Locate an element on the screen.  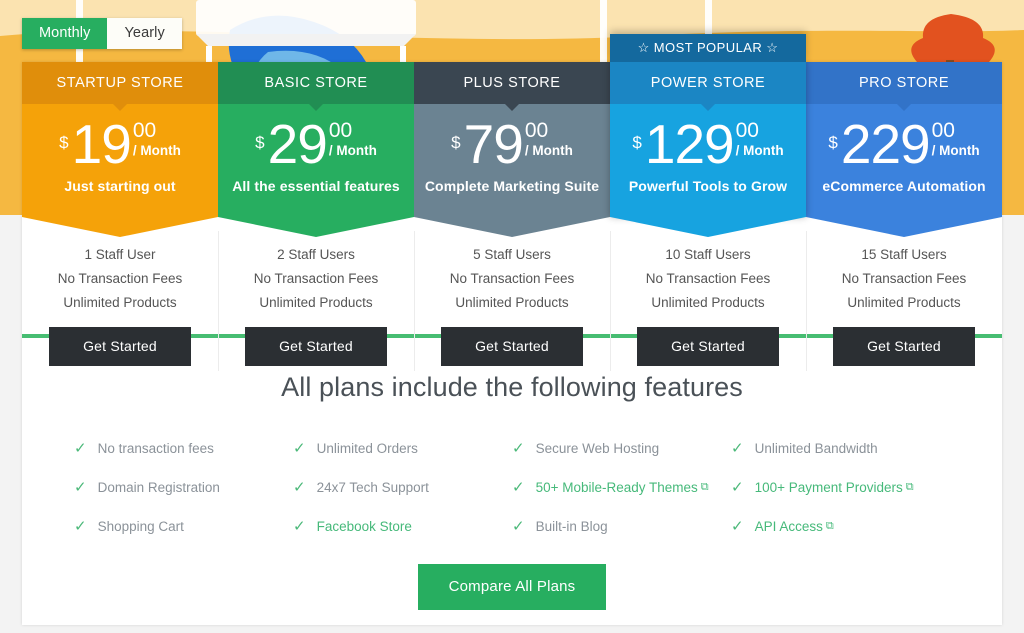
feature-label: Domain Registration is located at coordinates (158, 487).